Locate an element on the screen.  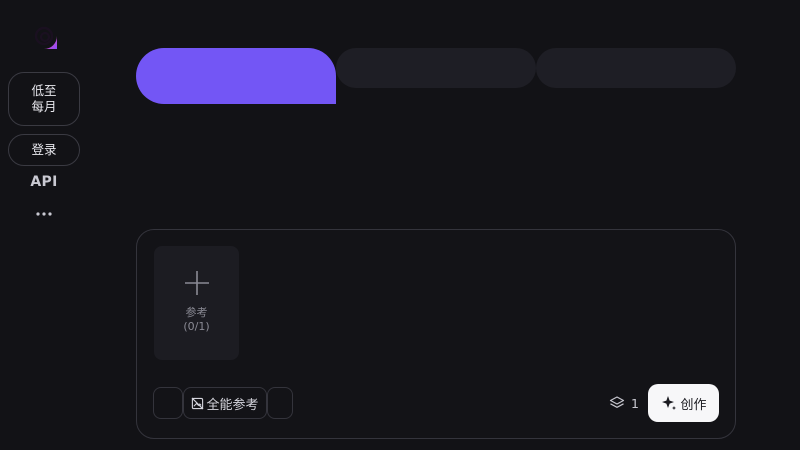
promo-line-2: 每月 is located at coordinates (44, 106).